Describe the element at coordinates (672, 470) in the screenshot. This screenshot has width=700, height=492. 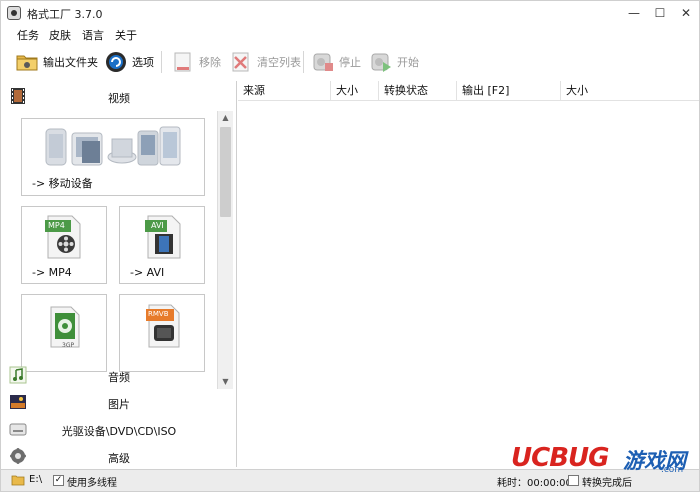
I see `watermark-site: .com` at that location.